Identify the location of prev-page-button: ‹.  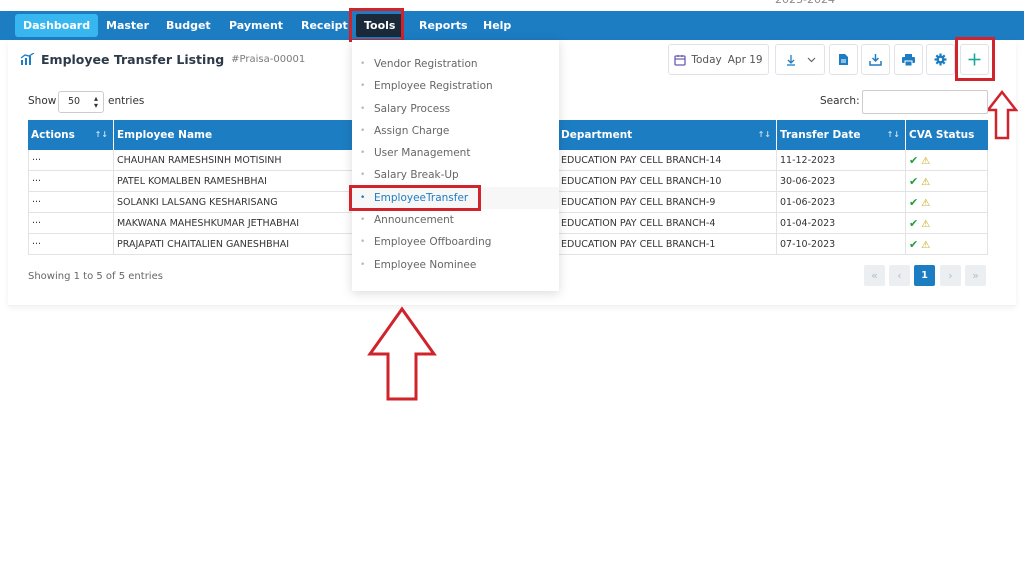
(899, 275).